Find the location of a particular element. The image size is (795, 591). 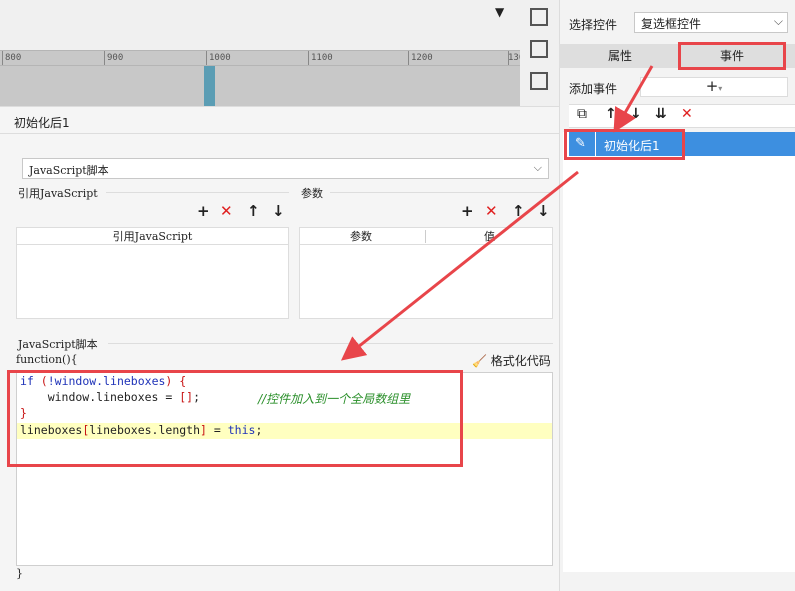

add-event-button: +▾ is located at coordinates (714, 87).